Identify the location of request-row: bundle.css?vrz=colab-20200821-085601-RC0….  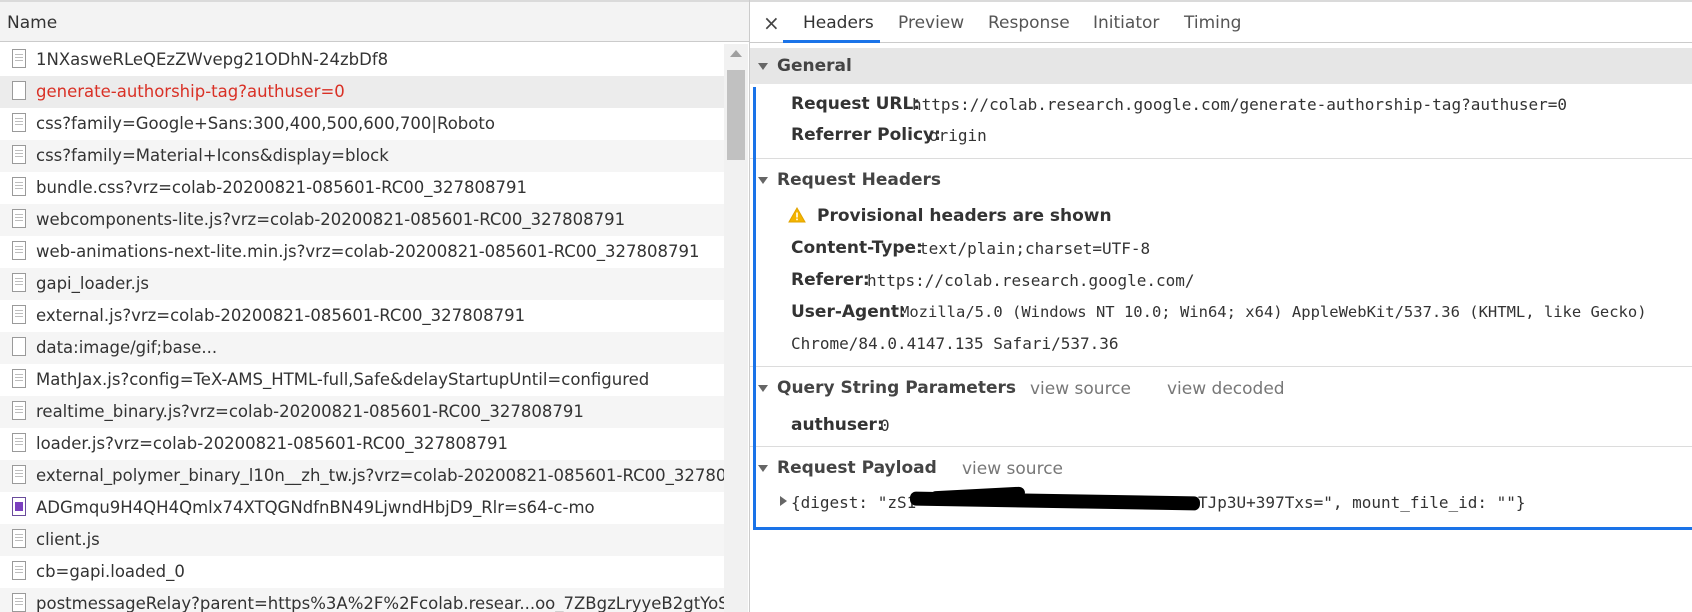
(362, 188).